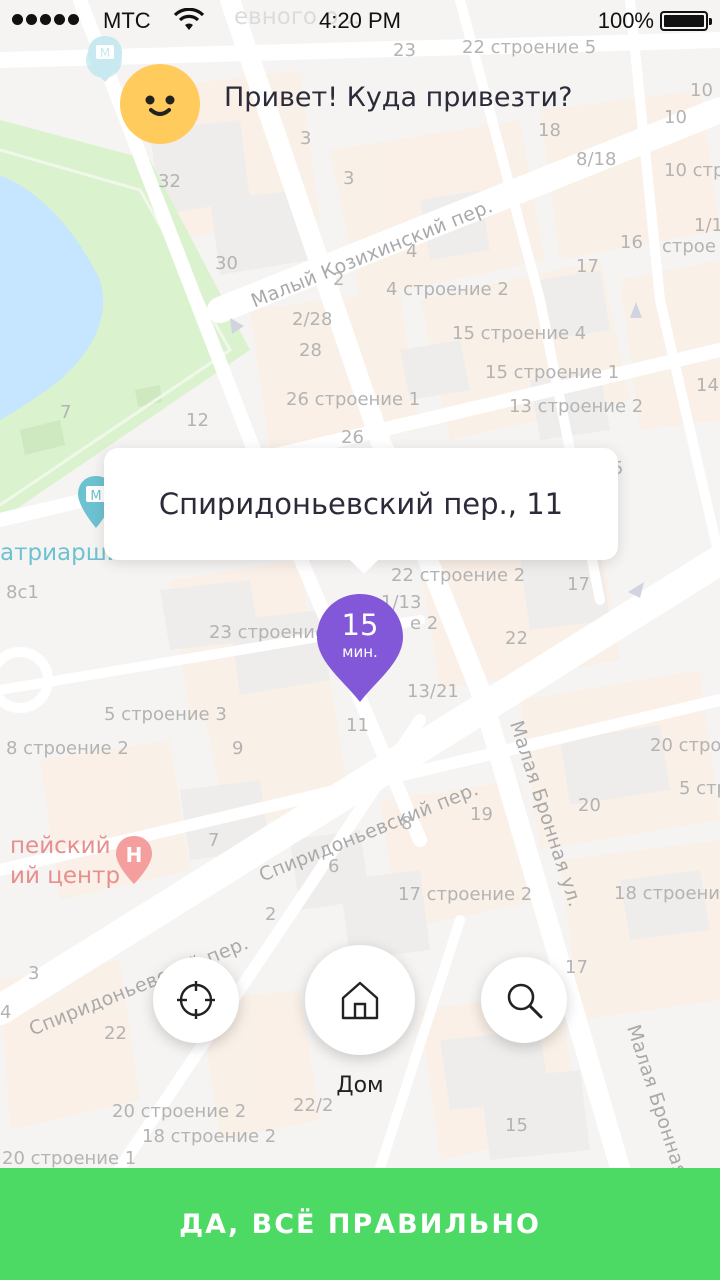 This screenshot has height=1280, width=720. I want to click on battery-icon, so click(686, 21).